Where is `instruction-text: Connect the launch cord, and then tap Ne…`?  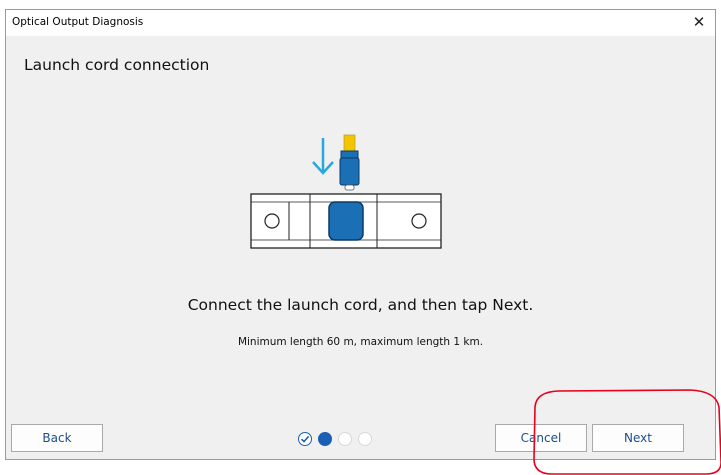
instruction-text: Connect the launch cord, and then tap Ne… is located at coordinates (360, 305).